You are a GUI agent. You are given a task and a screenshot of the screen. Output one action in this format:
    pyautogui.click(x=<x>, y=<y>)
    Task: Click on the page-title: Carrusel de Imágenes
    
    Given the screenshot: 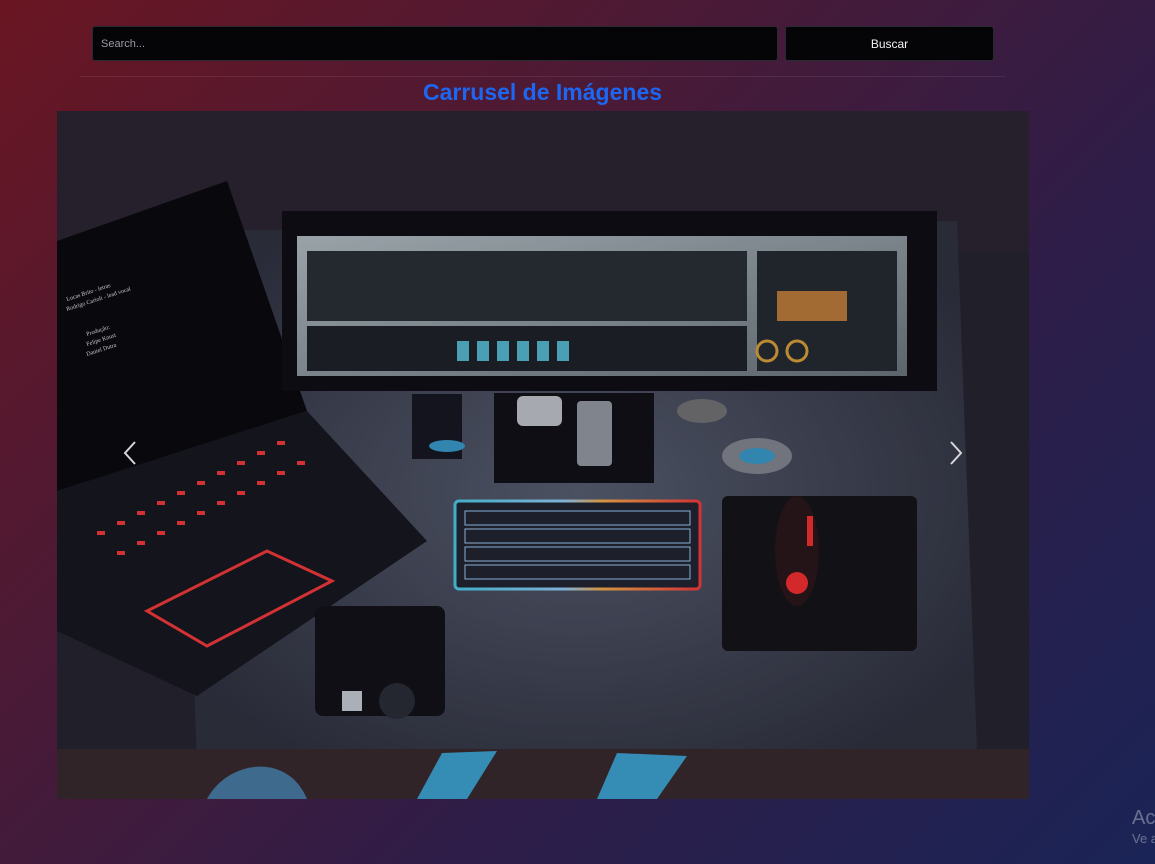 What is the action you would take?
    pyautogui.click(x=542, y=92)
    